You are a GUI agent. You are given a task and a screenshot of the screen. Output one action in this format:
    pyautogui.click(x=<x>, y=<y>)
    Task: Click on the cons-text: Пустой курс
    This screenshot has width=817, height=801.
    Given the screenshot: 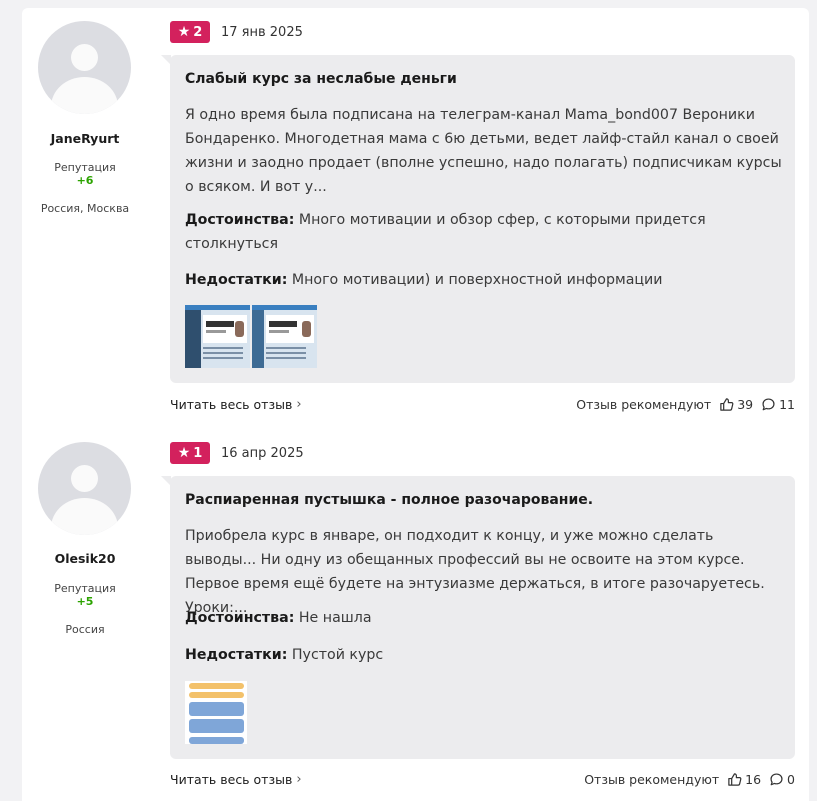 What is the action you would take?
    pyautogui.click(x=337, y=655)
    